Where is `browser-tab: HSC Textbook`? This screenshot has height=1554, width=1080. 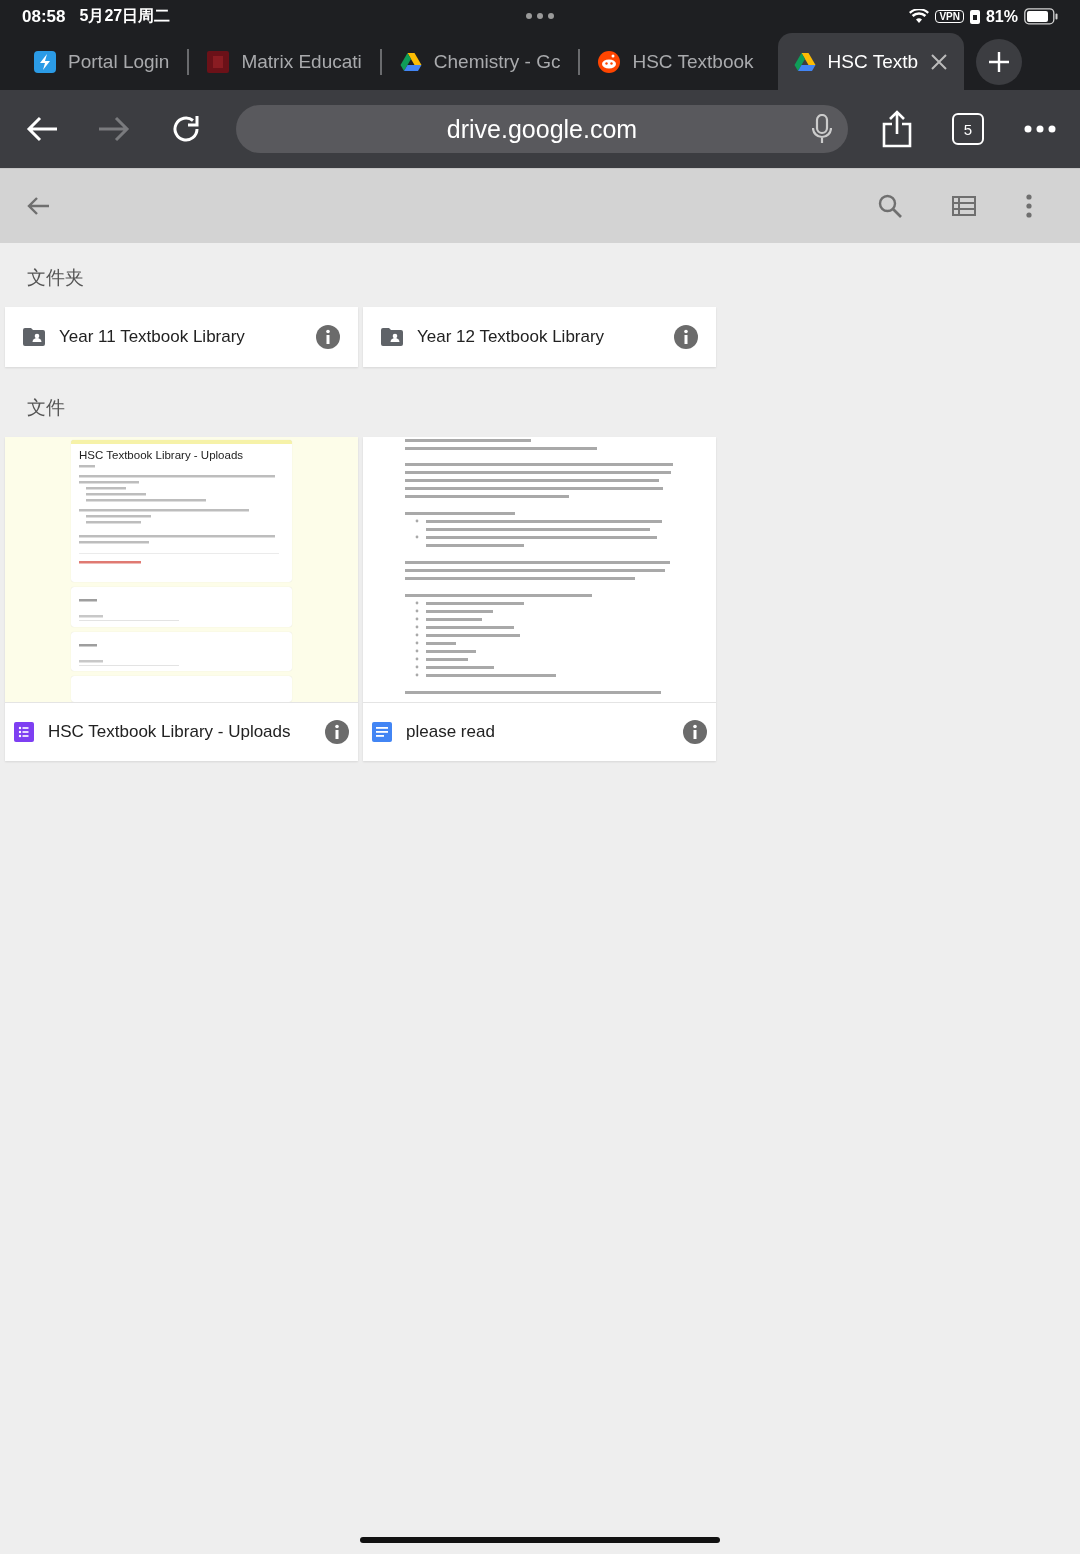
browser-tab: HSC Textbook is located at coordinates (676, 61).